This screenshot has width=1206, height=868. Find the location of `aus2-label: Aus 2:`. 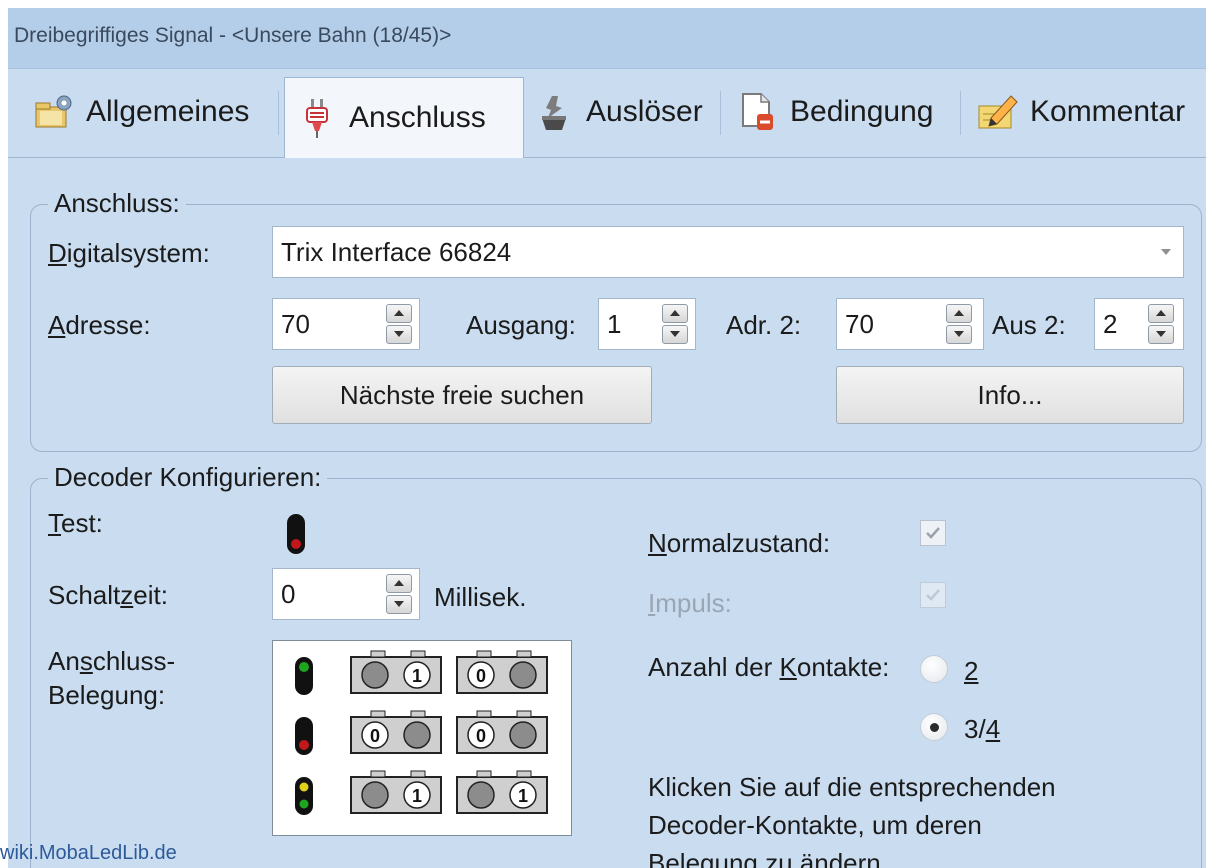

aus2-label: Aus 2: is located at coordinates (1029, 325).